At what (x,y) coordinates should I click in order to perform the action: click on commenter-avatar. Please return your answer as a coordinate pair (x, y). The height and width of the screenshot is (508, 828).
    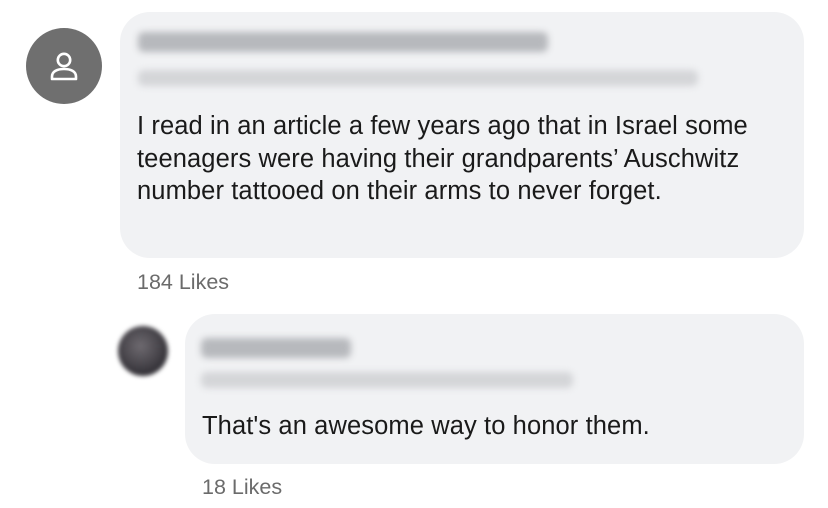
    Looking at the image, I should click on (64, 66).